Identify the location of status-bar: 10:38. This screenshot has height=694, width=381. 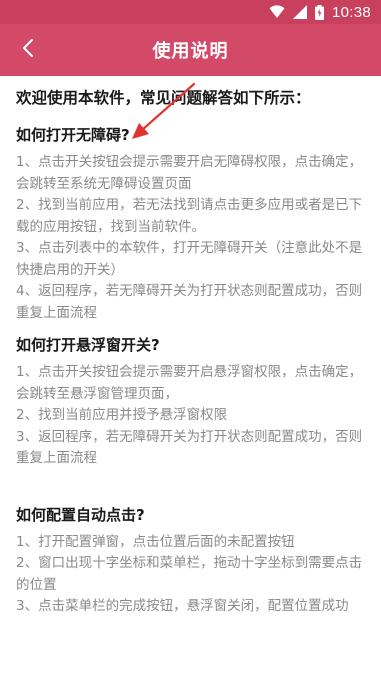
(190, 12).